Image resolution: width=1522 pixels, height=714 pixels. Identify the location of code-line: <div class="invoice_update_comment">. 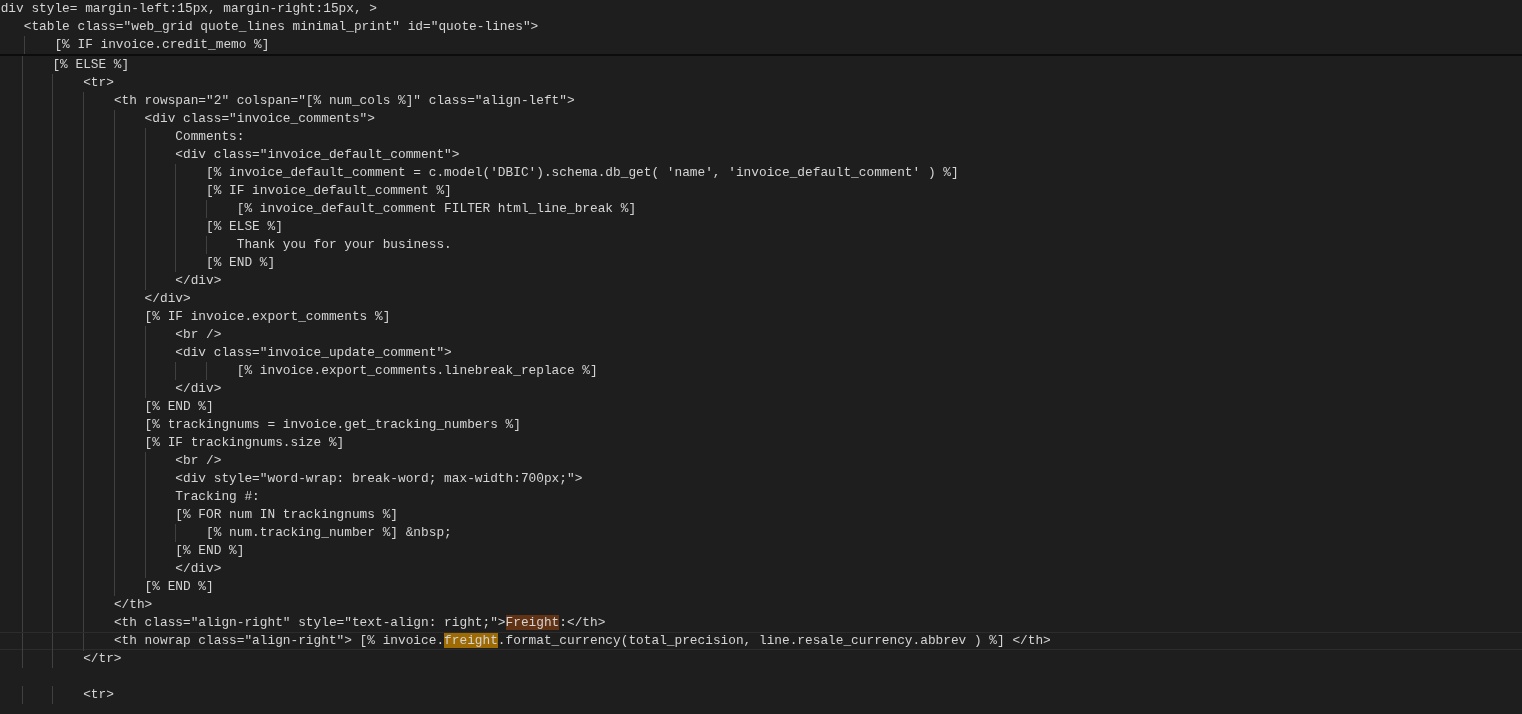
(226, 353).